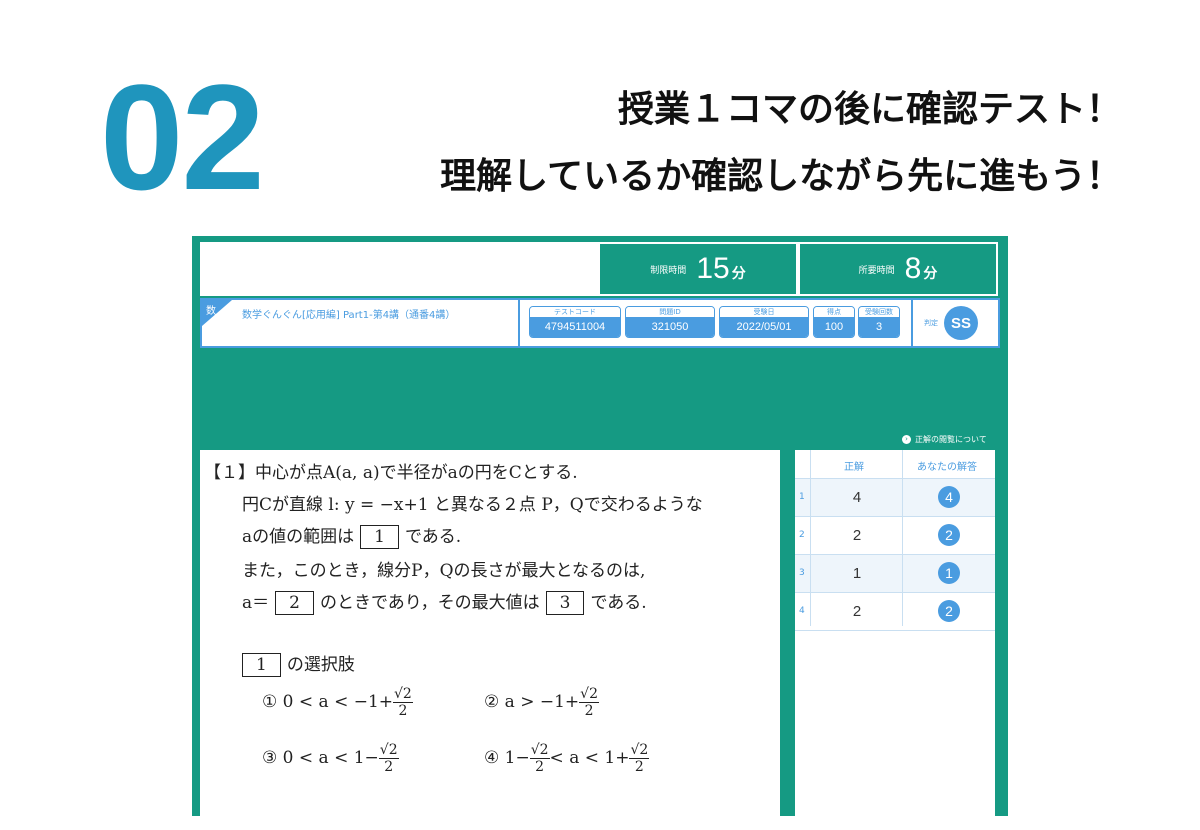  What do you see at coordinates (429, 603) in the screenshot?
I see `question-text: のときであり，その最大値は` at bounding box center [429, 603].